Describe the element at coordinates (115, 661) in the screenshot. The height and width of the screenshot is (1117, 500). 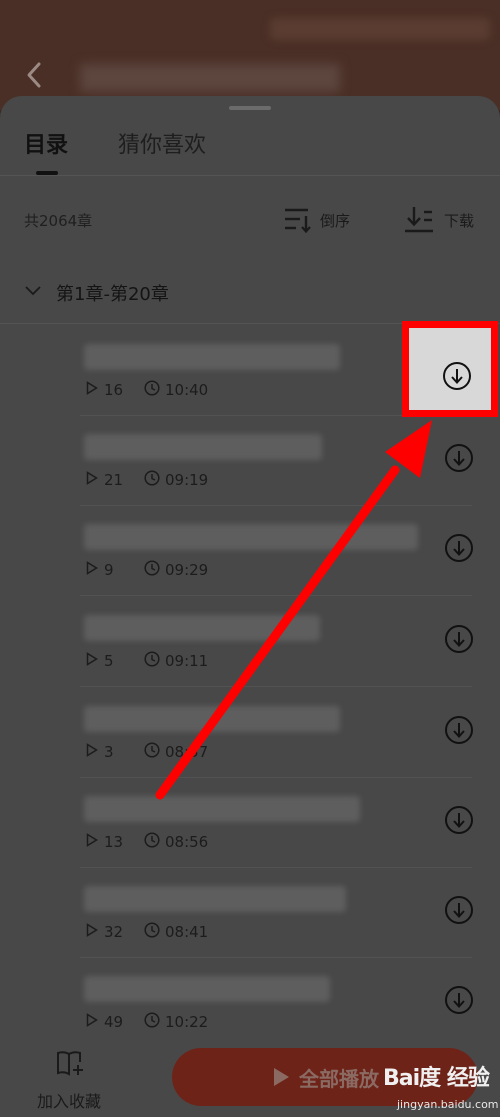
I see `play-count: 5` at that location.